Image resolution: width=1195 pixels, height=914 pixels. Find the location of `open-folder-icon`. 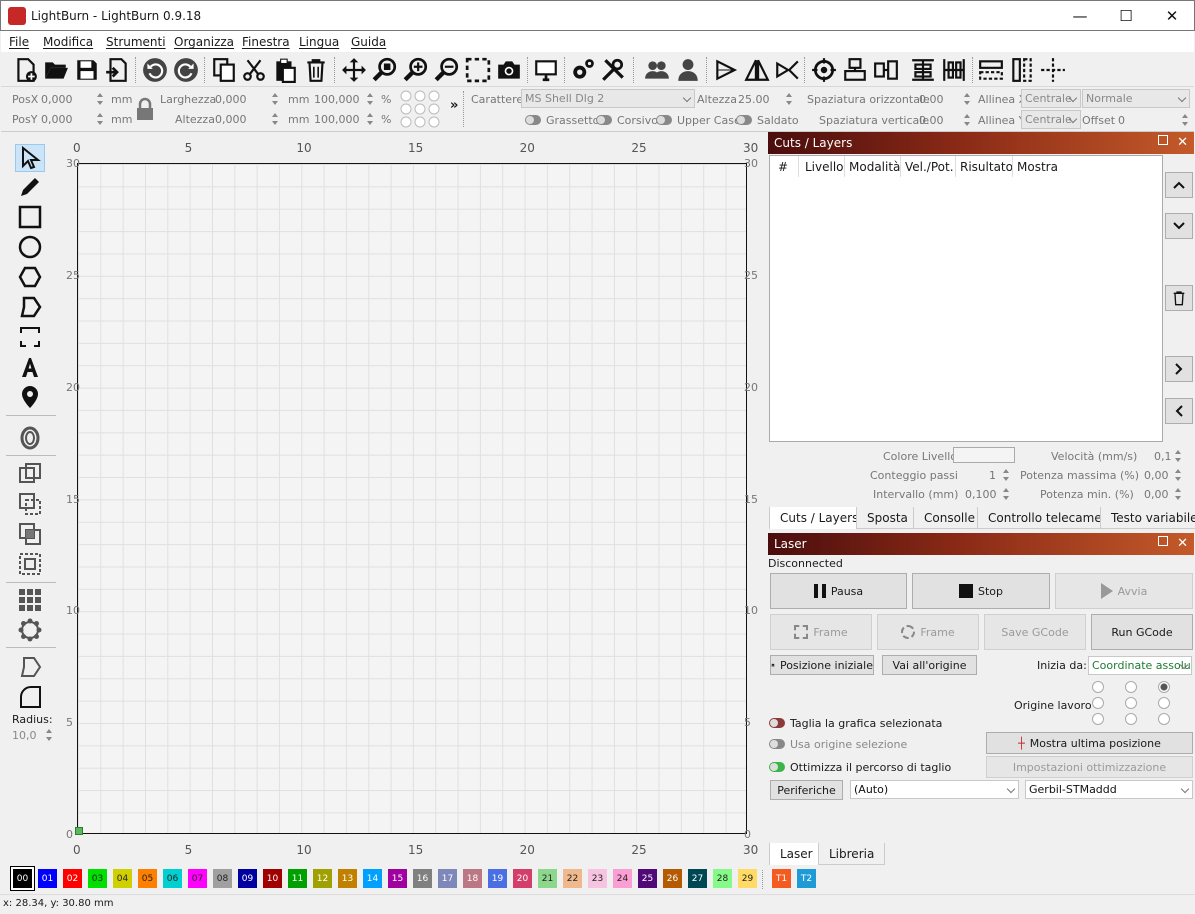

open-folder-icon is located at coordinates (56, 70).